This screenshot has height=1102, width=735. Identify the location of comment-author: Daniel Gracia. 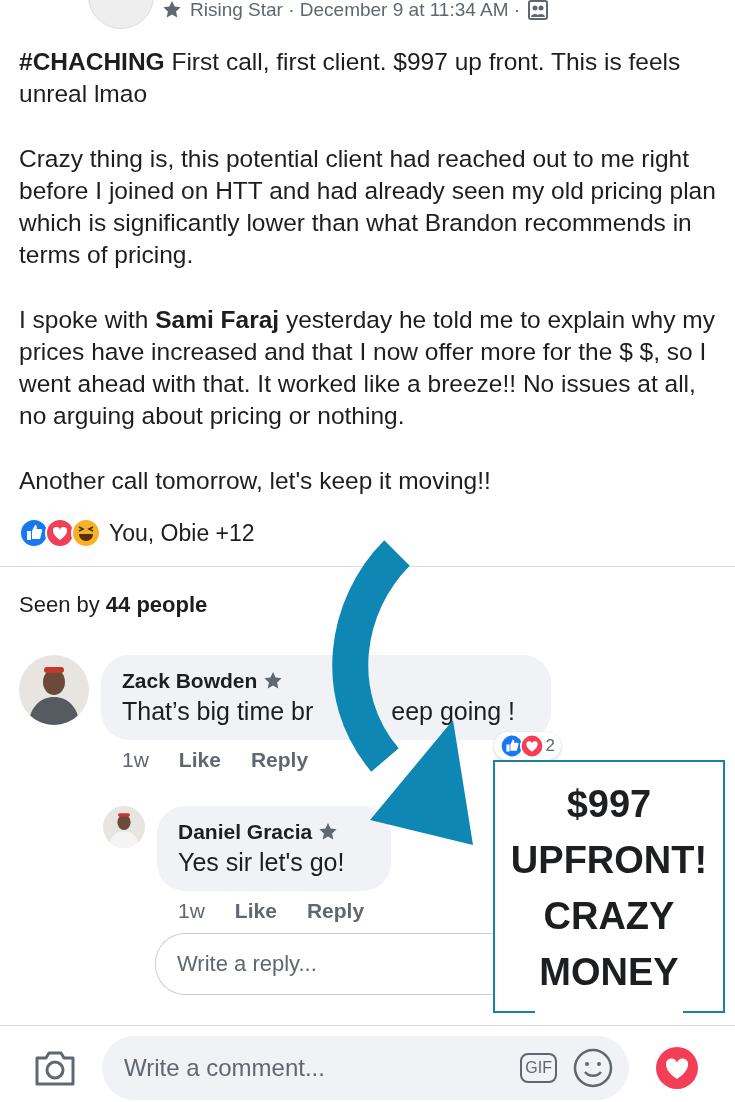
(245, 832).